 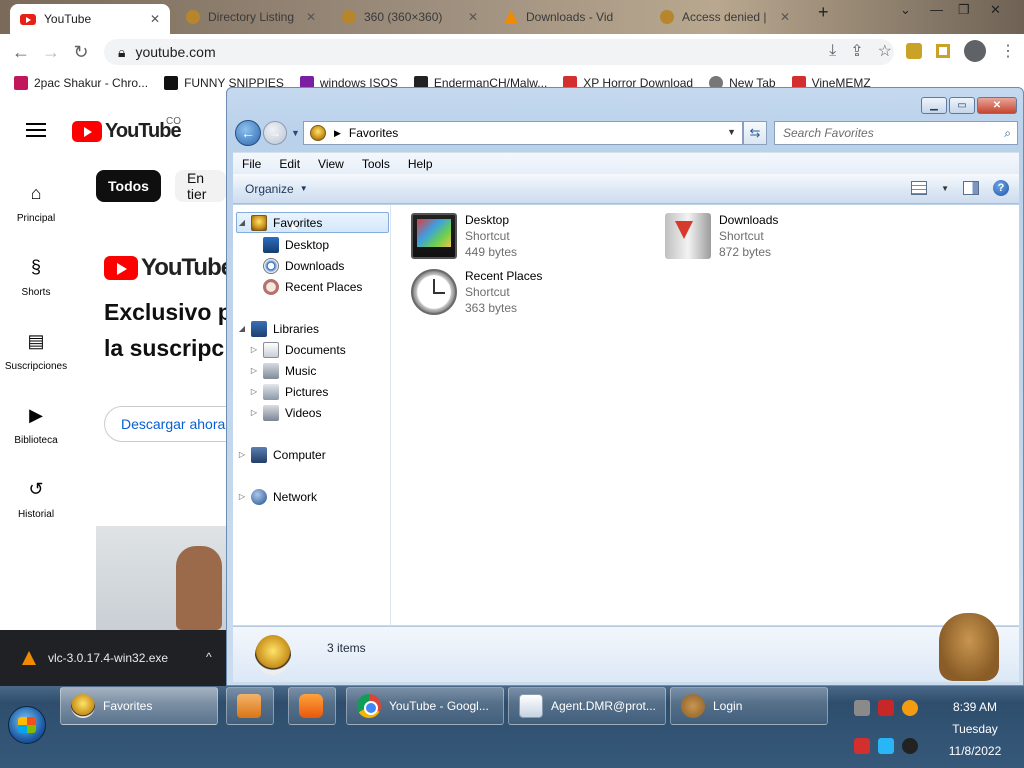 I want to click on restore-browser-icon: ❐, so click(x=964, y=10).